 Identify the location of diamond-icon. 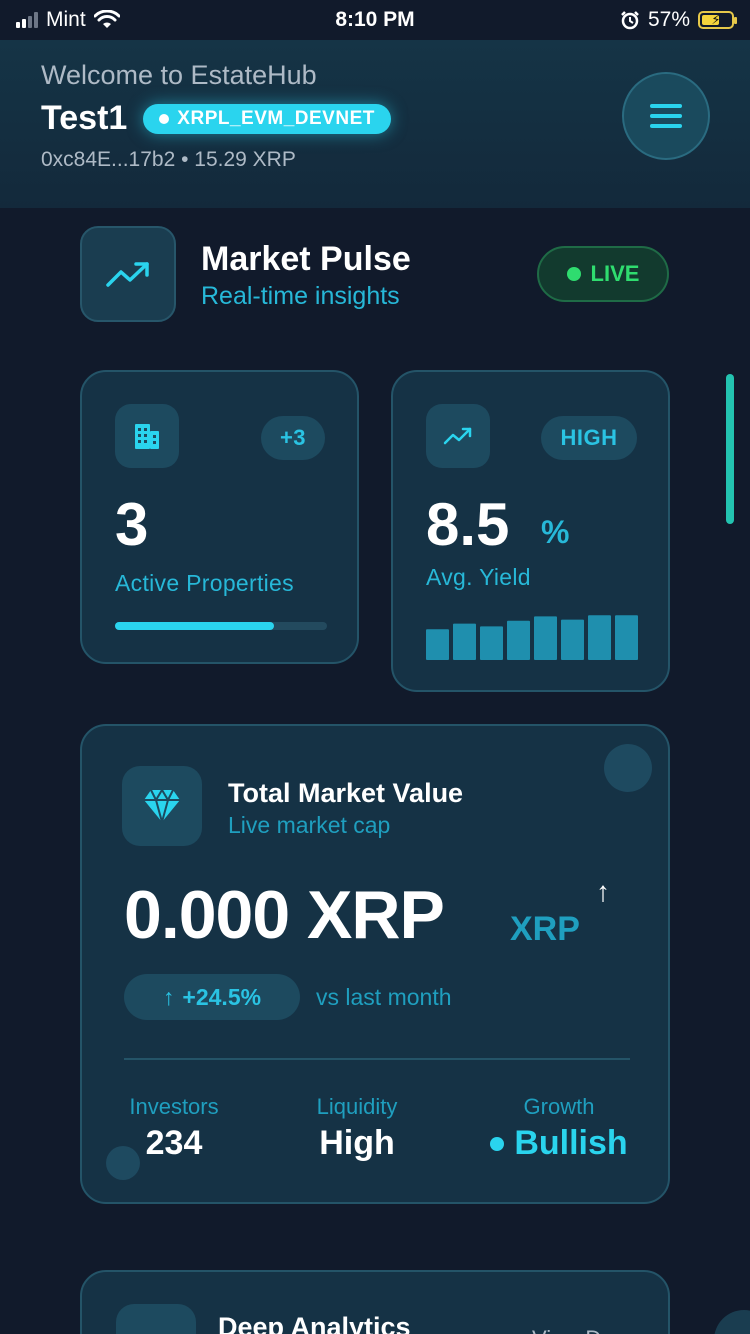
(162, 806).